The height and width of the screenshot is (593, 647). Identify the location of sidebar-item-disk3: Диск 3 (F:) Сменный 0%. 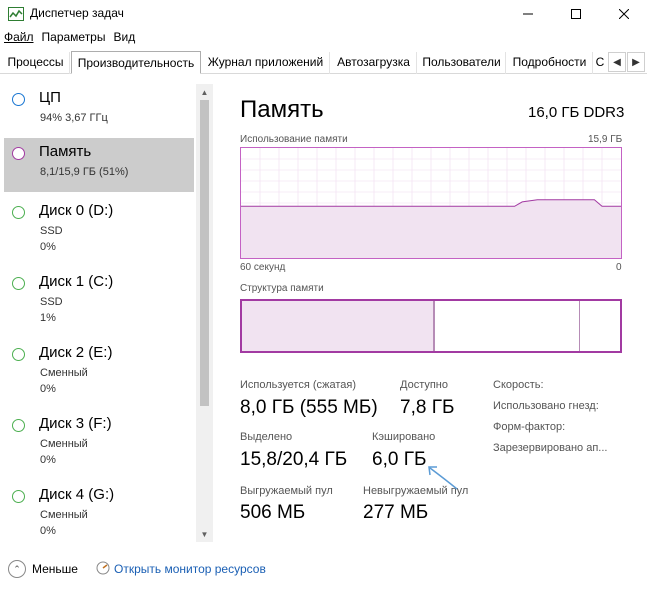
(99, 444).